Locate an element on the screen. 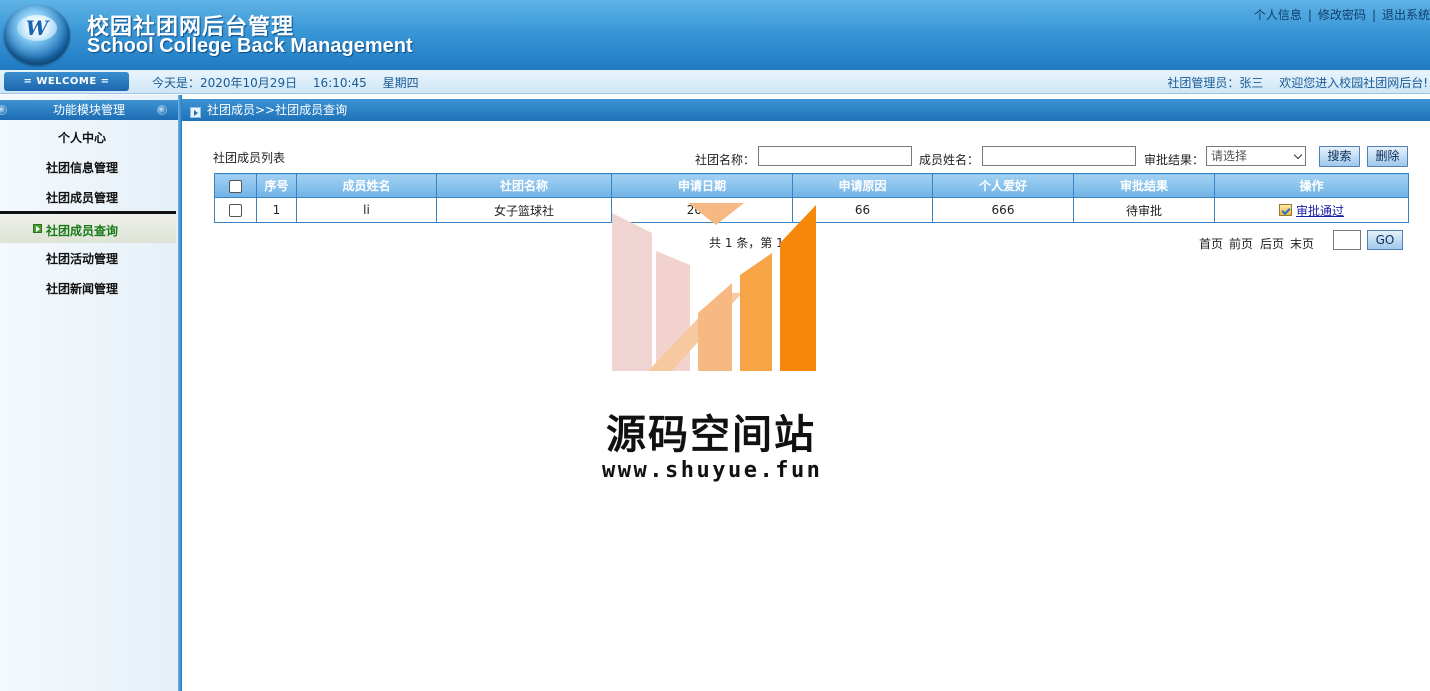  sidebar-border is located at coordinates (180, 393).